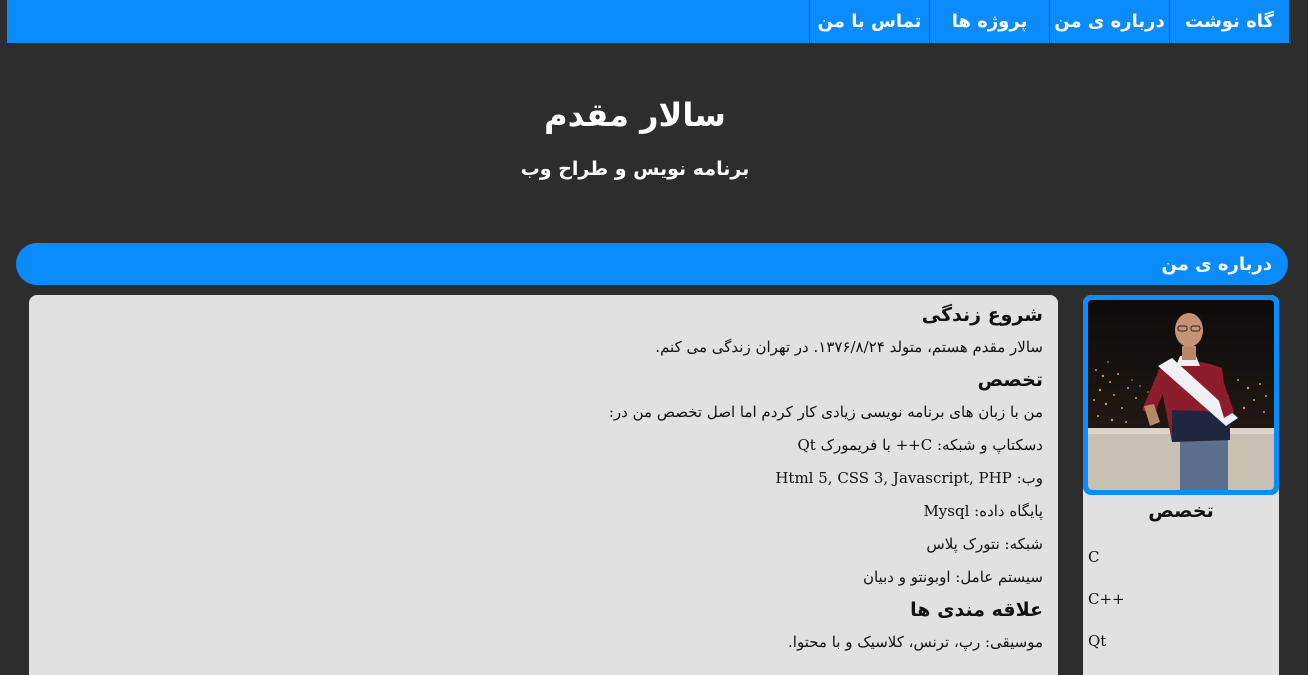 The image size is (1308, 675). Describe the element at coordinates (976, 610) in the screenshot. I see `heading-interests: علاقه مندی ها` at that location.